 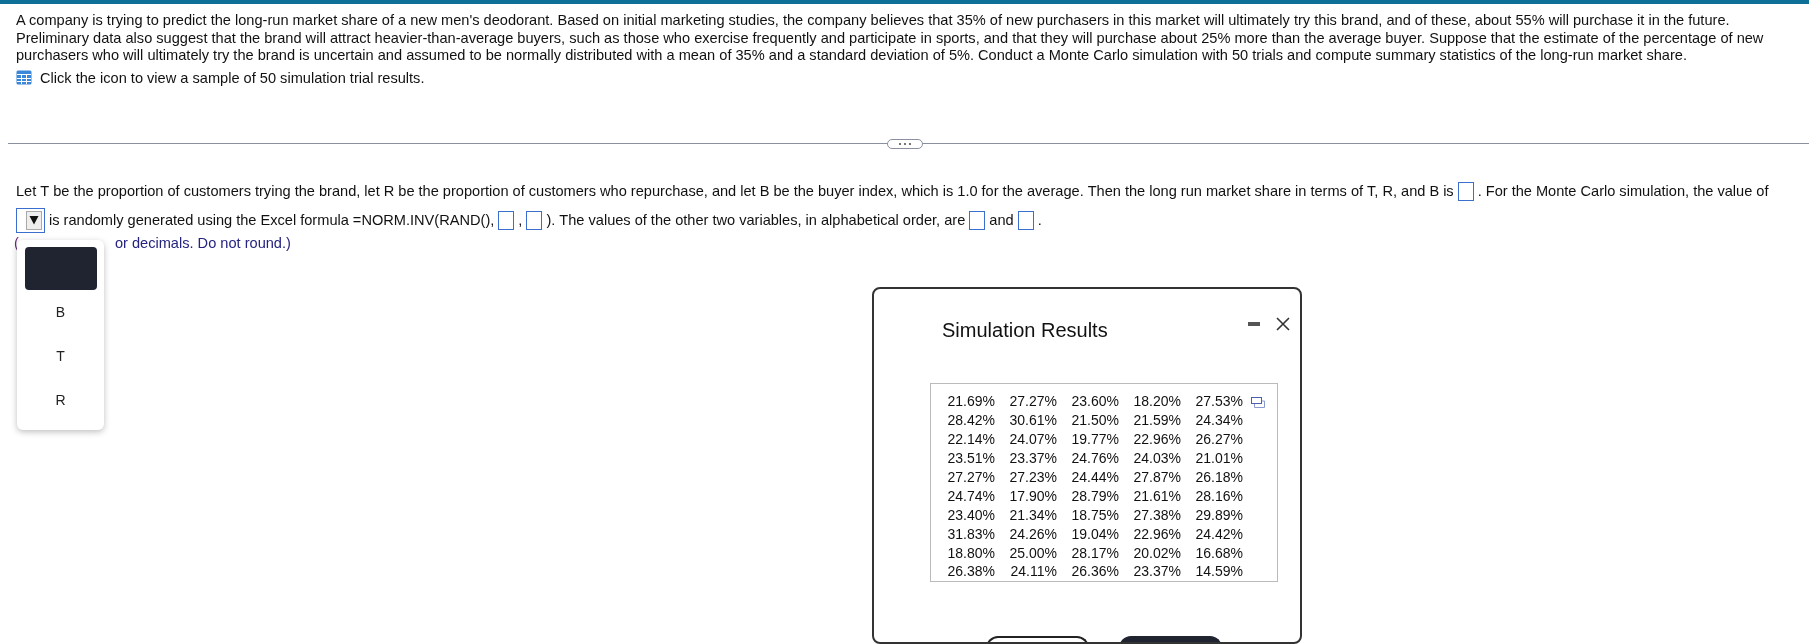 What do you see at coordinates (1157, 496) in the screenshot?
I see `table-cell-text: 21.61%` at bounding box center [1157, 496].